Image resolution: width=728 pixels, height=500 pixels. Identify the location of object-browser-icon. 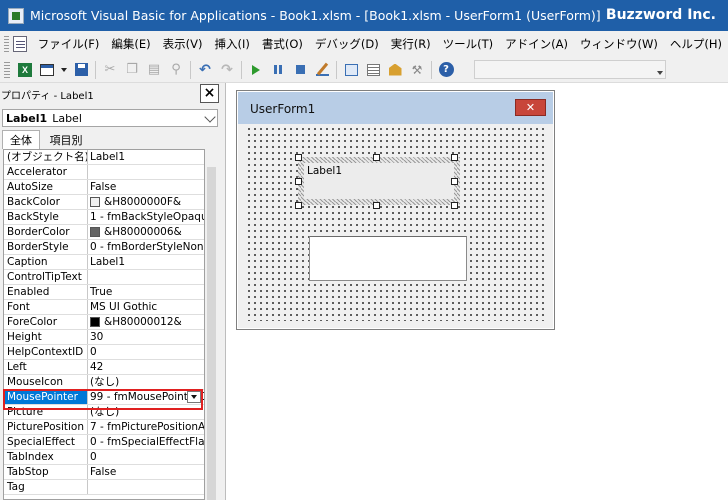
(395, 69).